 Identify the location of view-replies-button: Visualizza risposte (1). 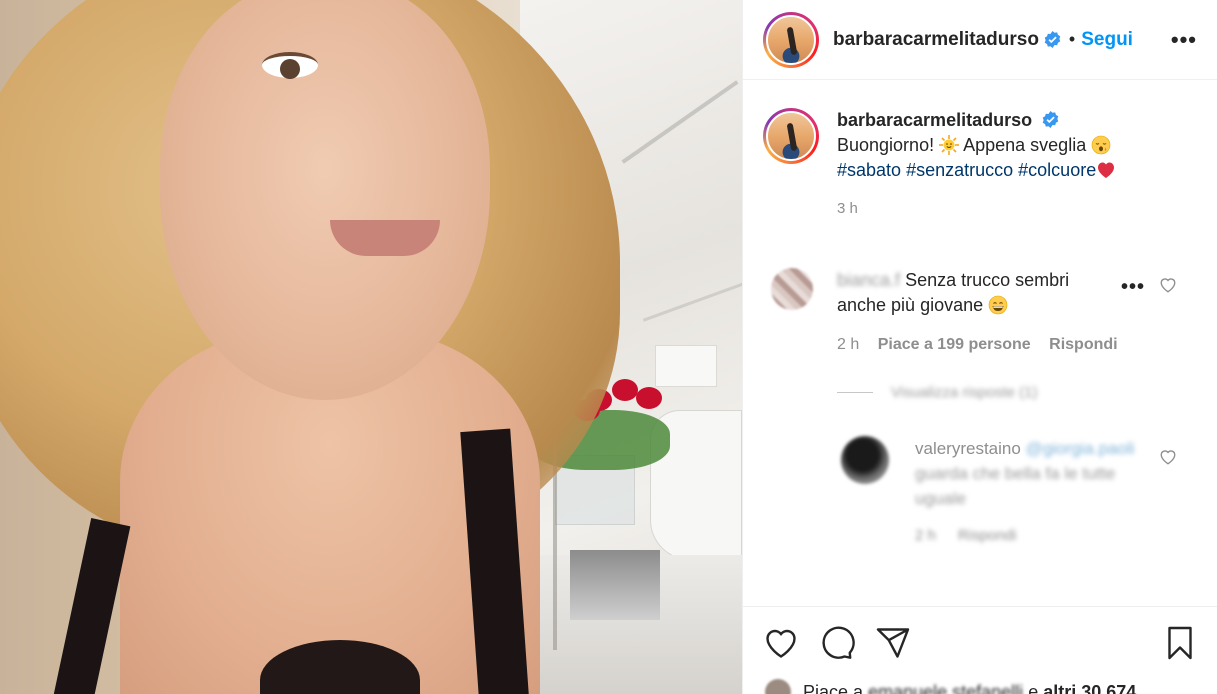
(937, 392).